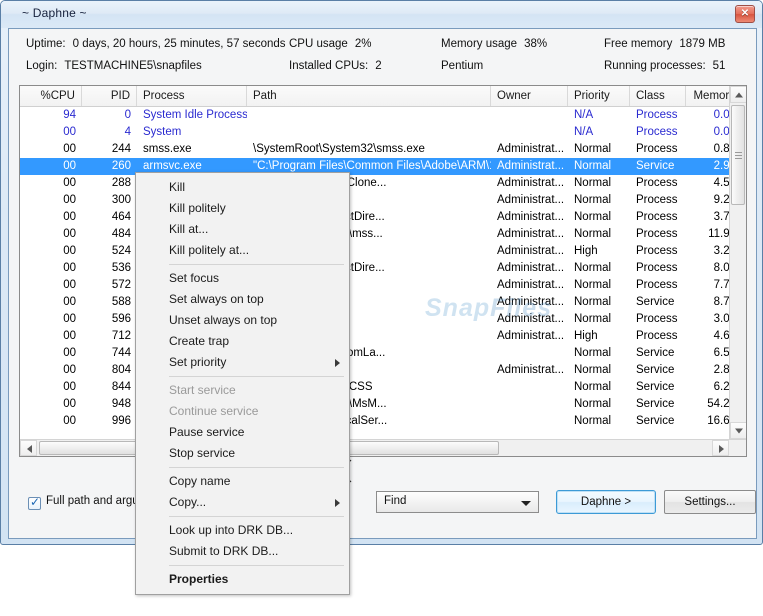 Image resolution: width=763 pixels, height=616 pixels. Describe the element at coordinates (51, 96) in the screenshot. I see `column-header-cpu: %CPU` at that location.